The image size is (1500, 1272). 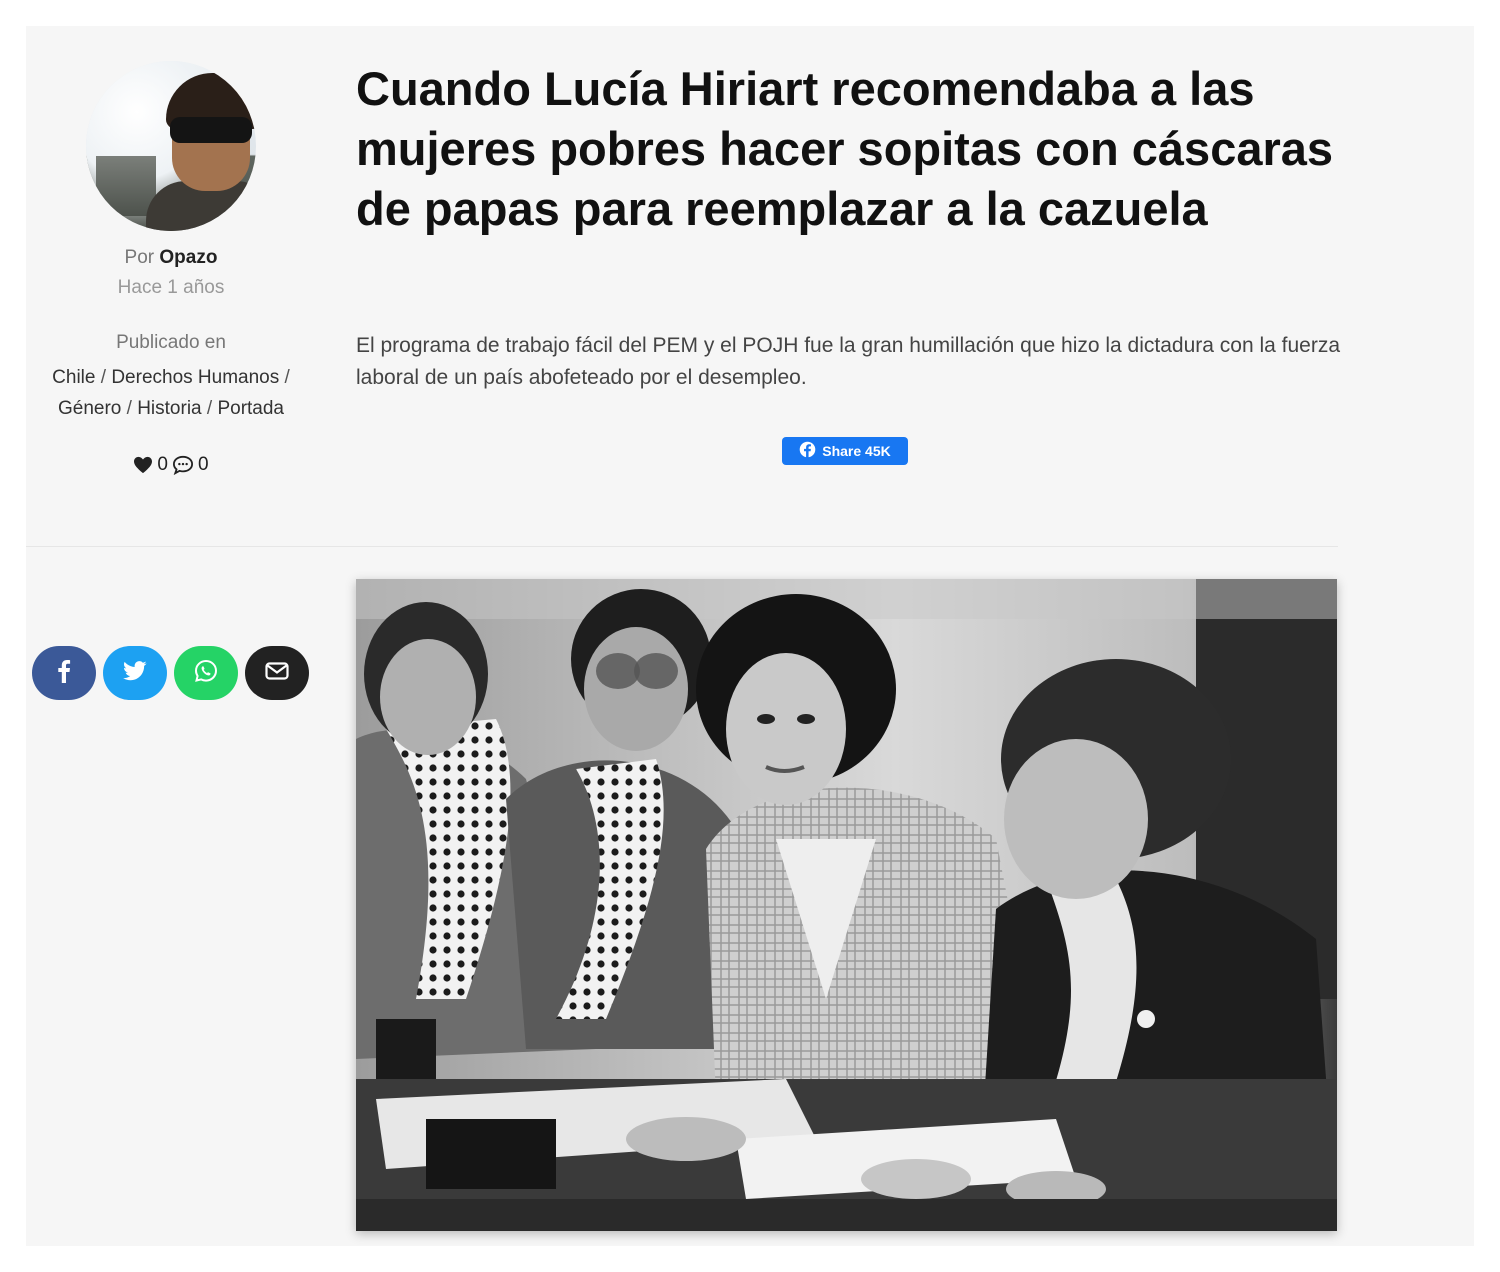 What do you see at coordinates (682, 546) in the screenshot?
I see `section-divider` at bounding box center [682, 546].